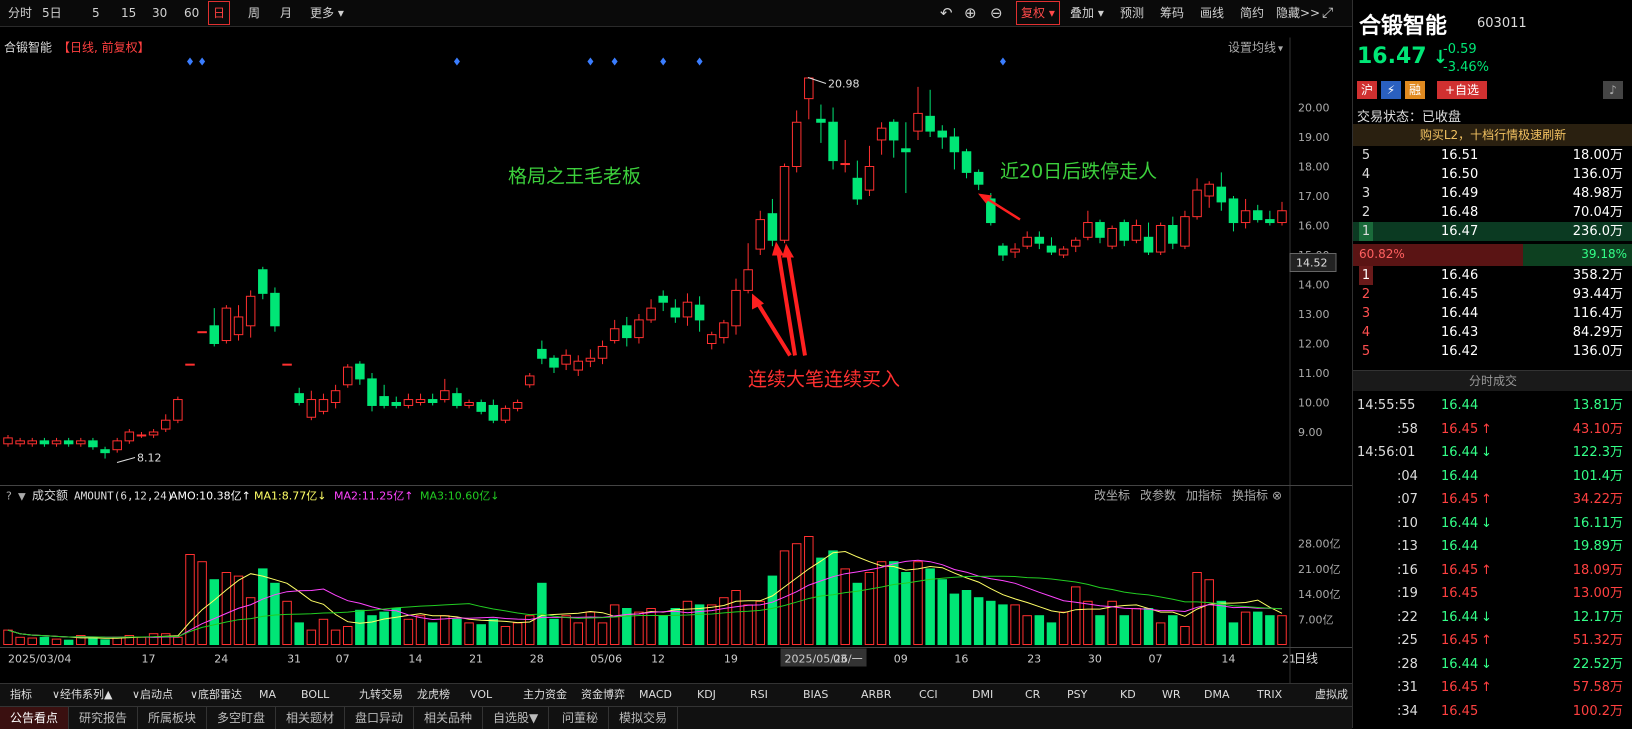 This screenshot has width=1632, height=729. I want to click on overlay-button: 叠加 ▾, so click(1087, 13).